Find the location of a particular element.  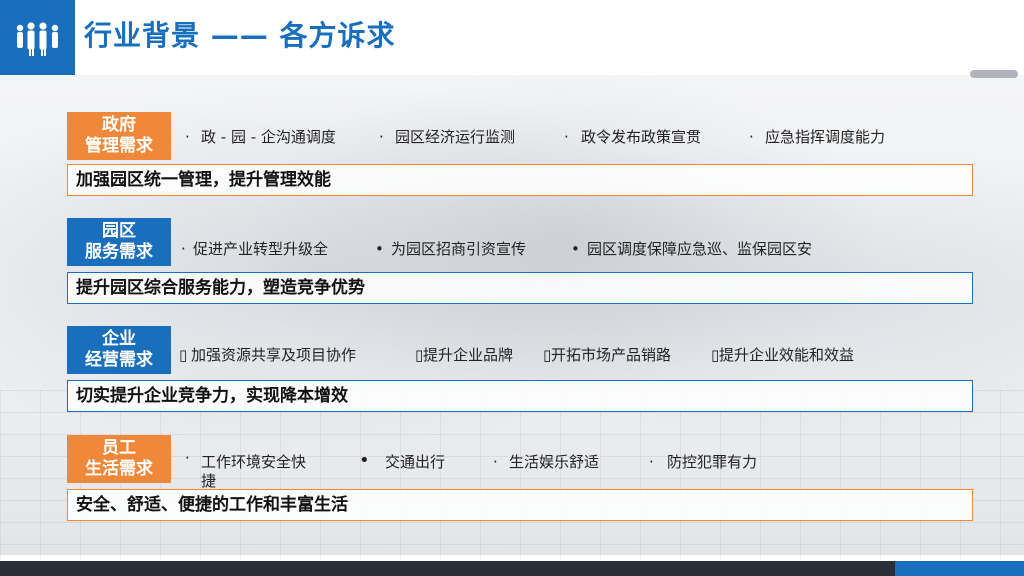

point-item: 工作环境安全快捷 is located at coordinates (254, 471).